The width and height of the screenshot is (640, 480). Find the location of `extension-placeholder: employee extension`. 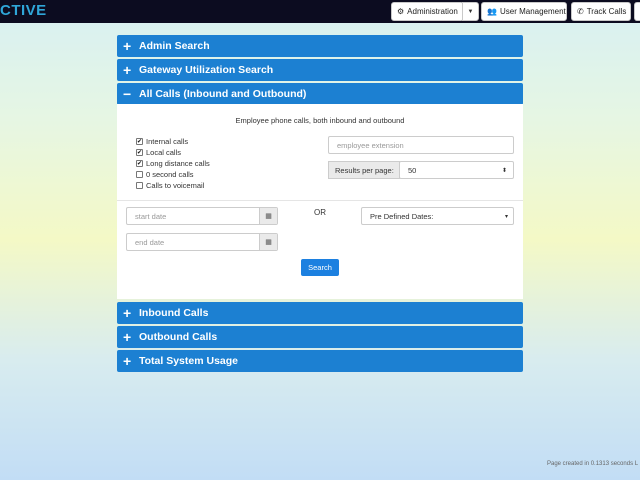

extension-placeholder: employee extension is located at coordinates (370, 145).